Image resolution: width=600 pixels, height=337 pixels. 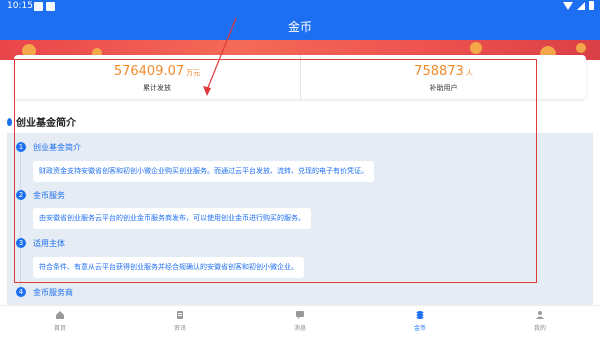 What do you see at coordinates (60, 315) in the screenshot?
I see `home-icon` at bounding box center [60, 315].